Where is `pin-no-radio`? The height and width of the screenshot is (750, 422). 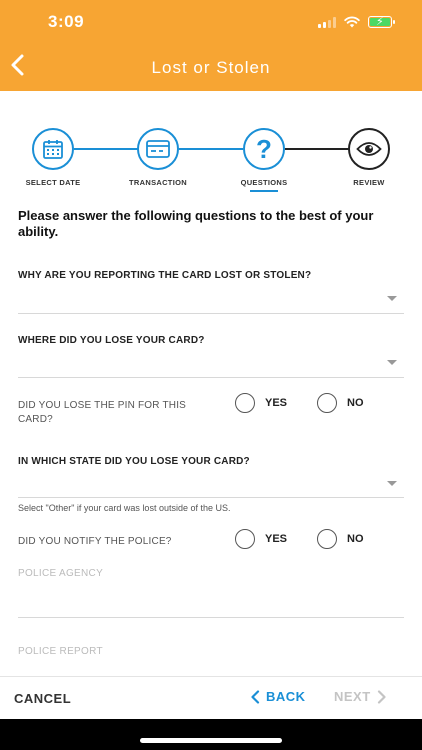 pin-no-radio is located at coordinates (327, 403).